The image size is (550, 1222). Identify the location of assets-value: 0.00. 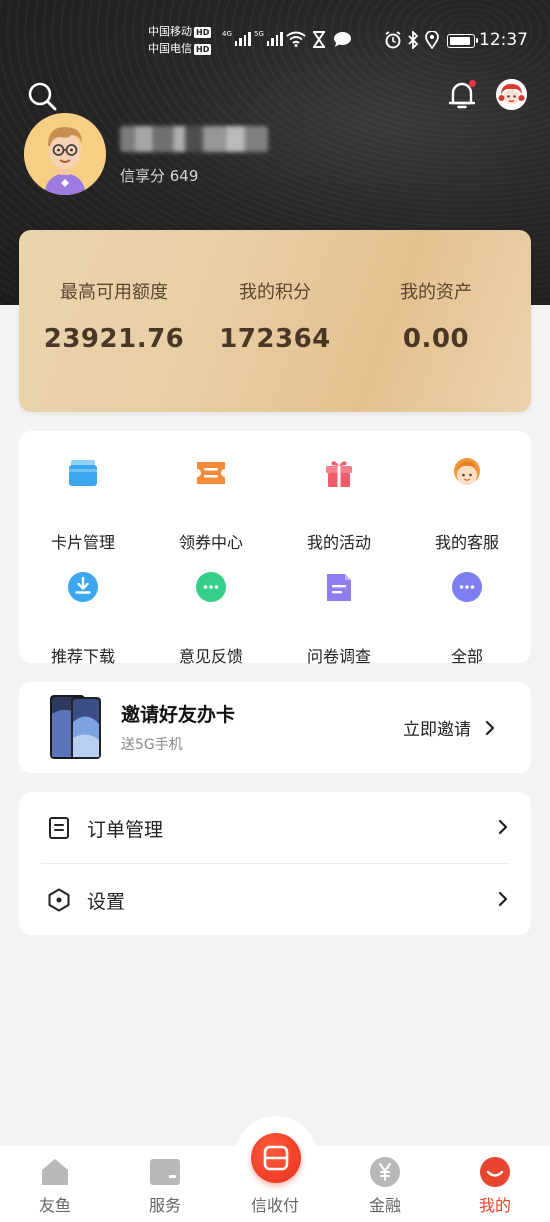
(436, 339).